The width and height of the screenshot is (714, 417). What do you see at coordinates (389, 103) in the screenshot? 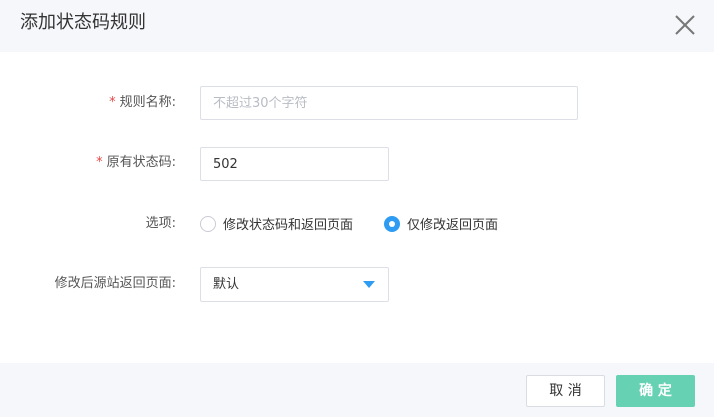
I see `rule-name-input` at bounding box center [389, 103].